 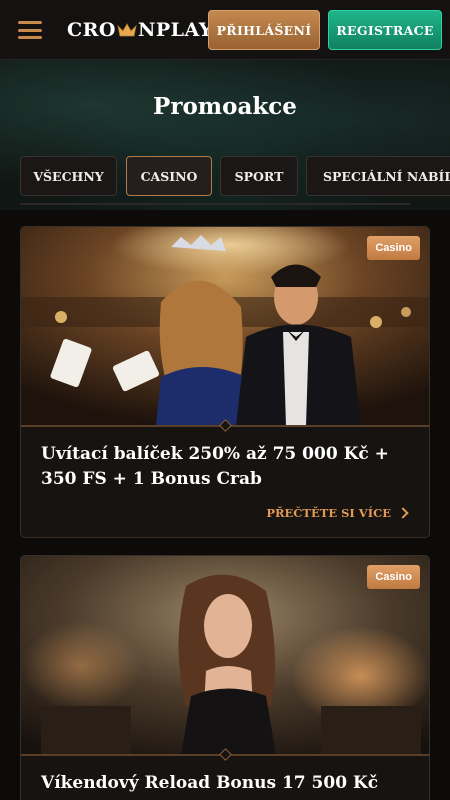 What do you see at coordinates (328, 513) in the screenshot?
I see `read-more-label: PŘEČTĚTE SI VÍCE` at bounding box center [328, 513].